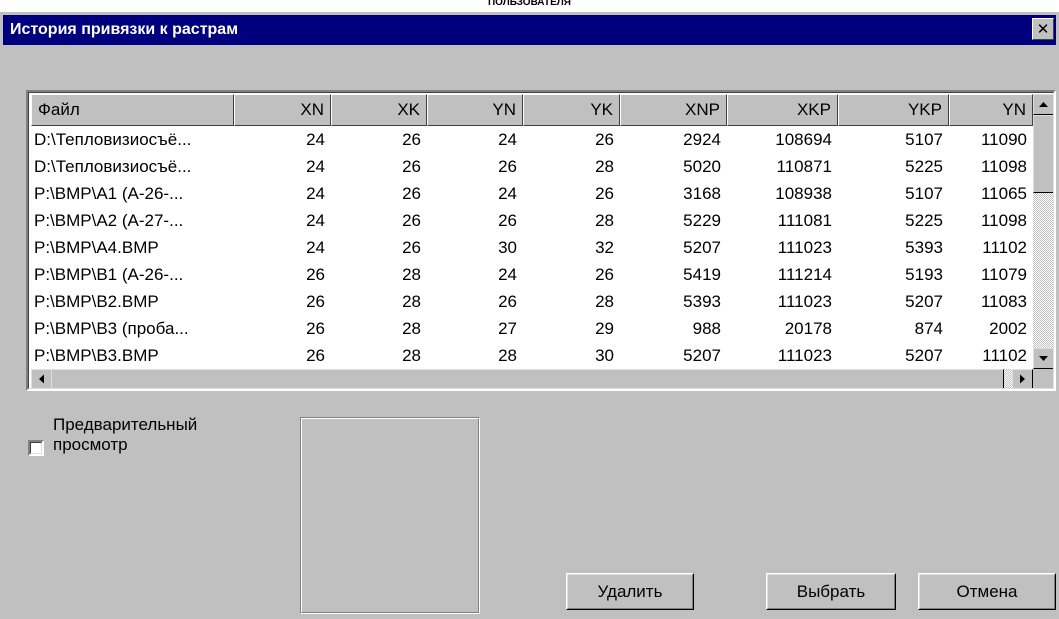  What do you see at coordinates (1043, 104) in the screenshot?
I see `scroll-up-button` at bounding box center [1043, 104].